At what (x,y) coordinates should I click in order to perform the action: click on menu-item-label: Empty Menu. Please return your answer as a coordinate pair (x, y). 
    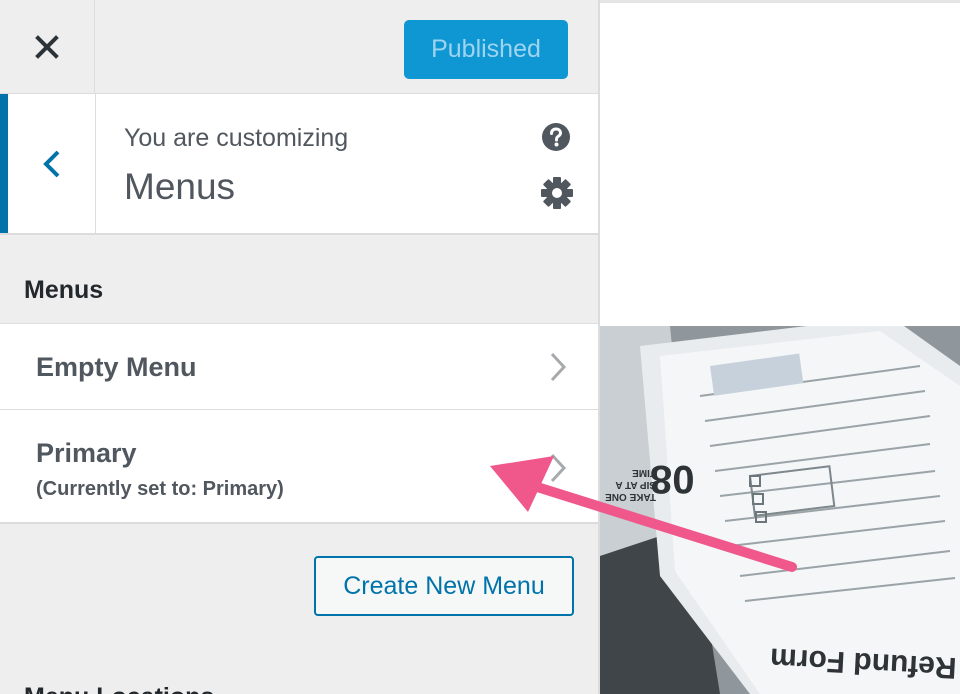
    Looking at the image, I should click on (116, 367).